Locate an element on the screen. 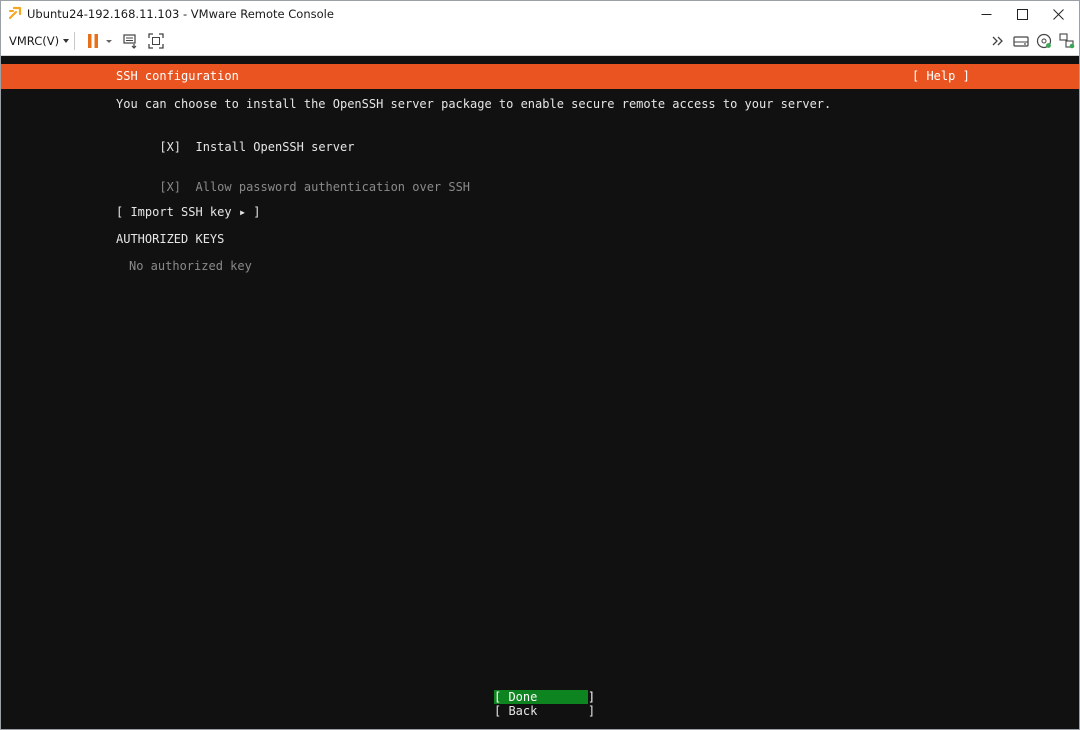 This screenshot has width=1080, height=730. vmrc-menu-label: VMRC(V) is located at coordinates (34, 41).